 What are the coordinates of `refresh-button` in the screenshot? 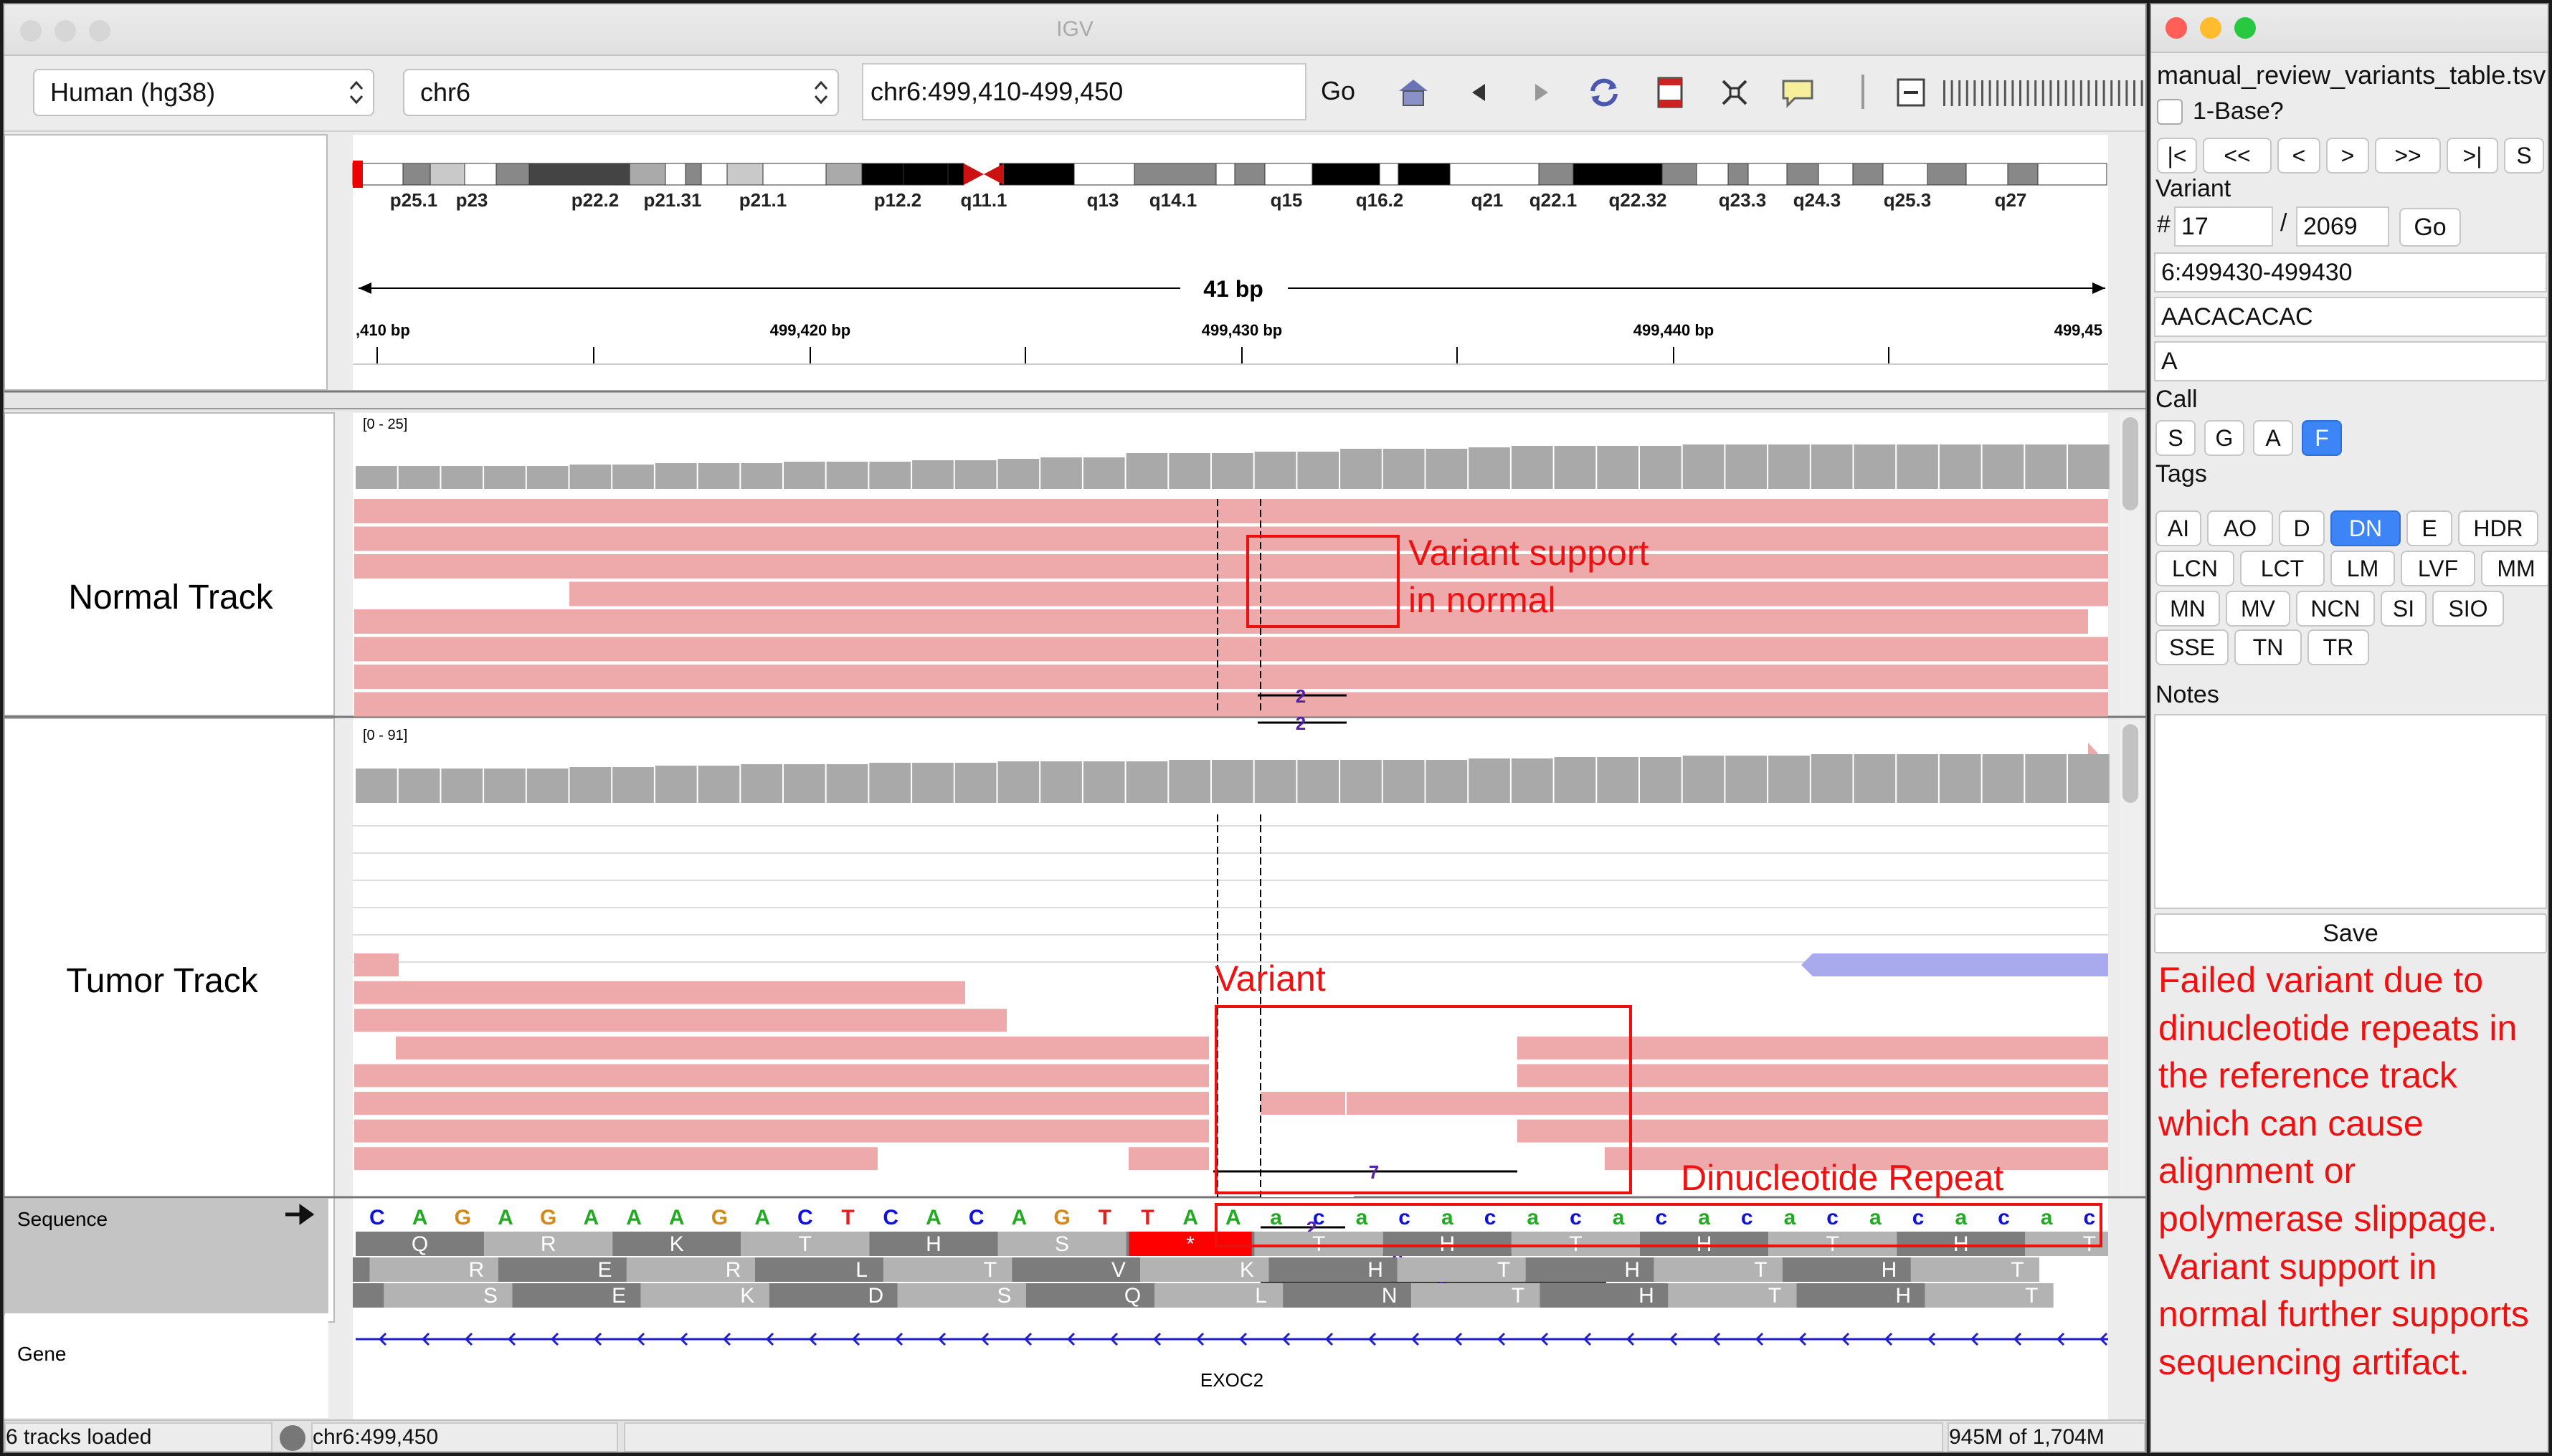 It's located at (1604, 92).